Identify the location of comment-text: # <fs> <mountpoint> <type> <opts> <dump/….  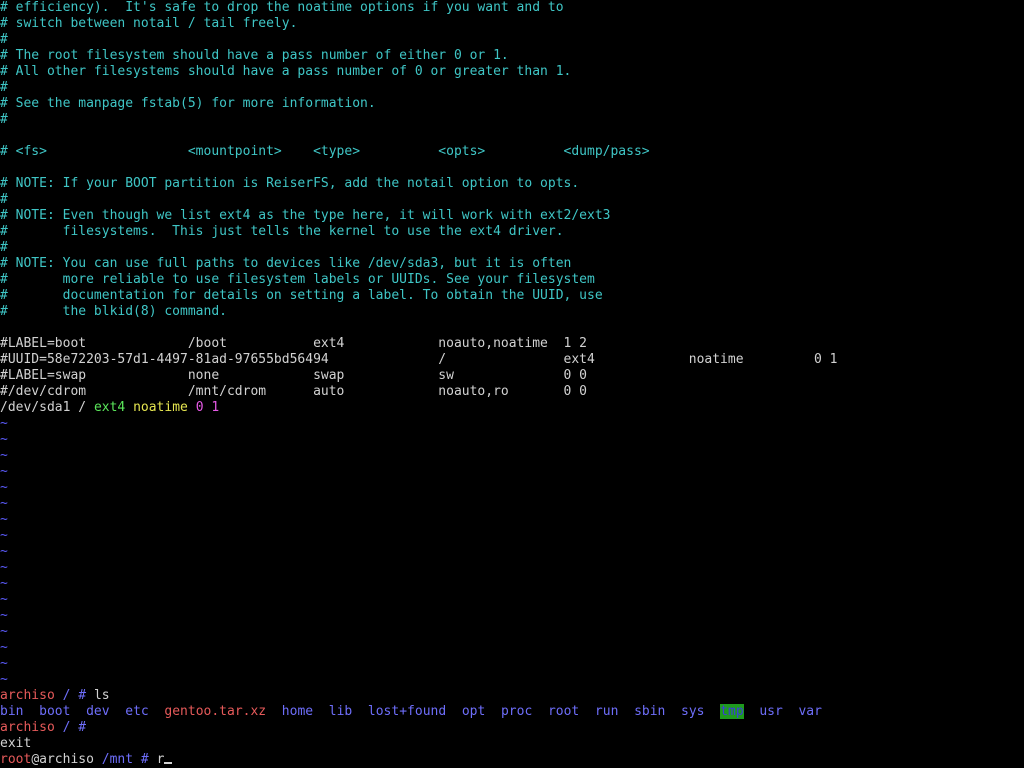
(325, 151).